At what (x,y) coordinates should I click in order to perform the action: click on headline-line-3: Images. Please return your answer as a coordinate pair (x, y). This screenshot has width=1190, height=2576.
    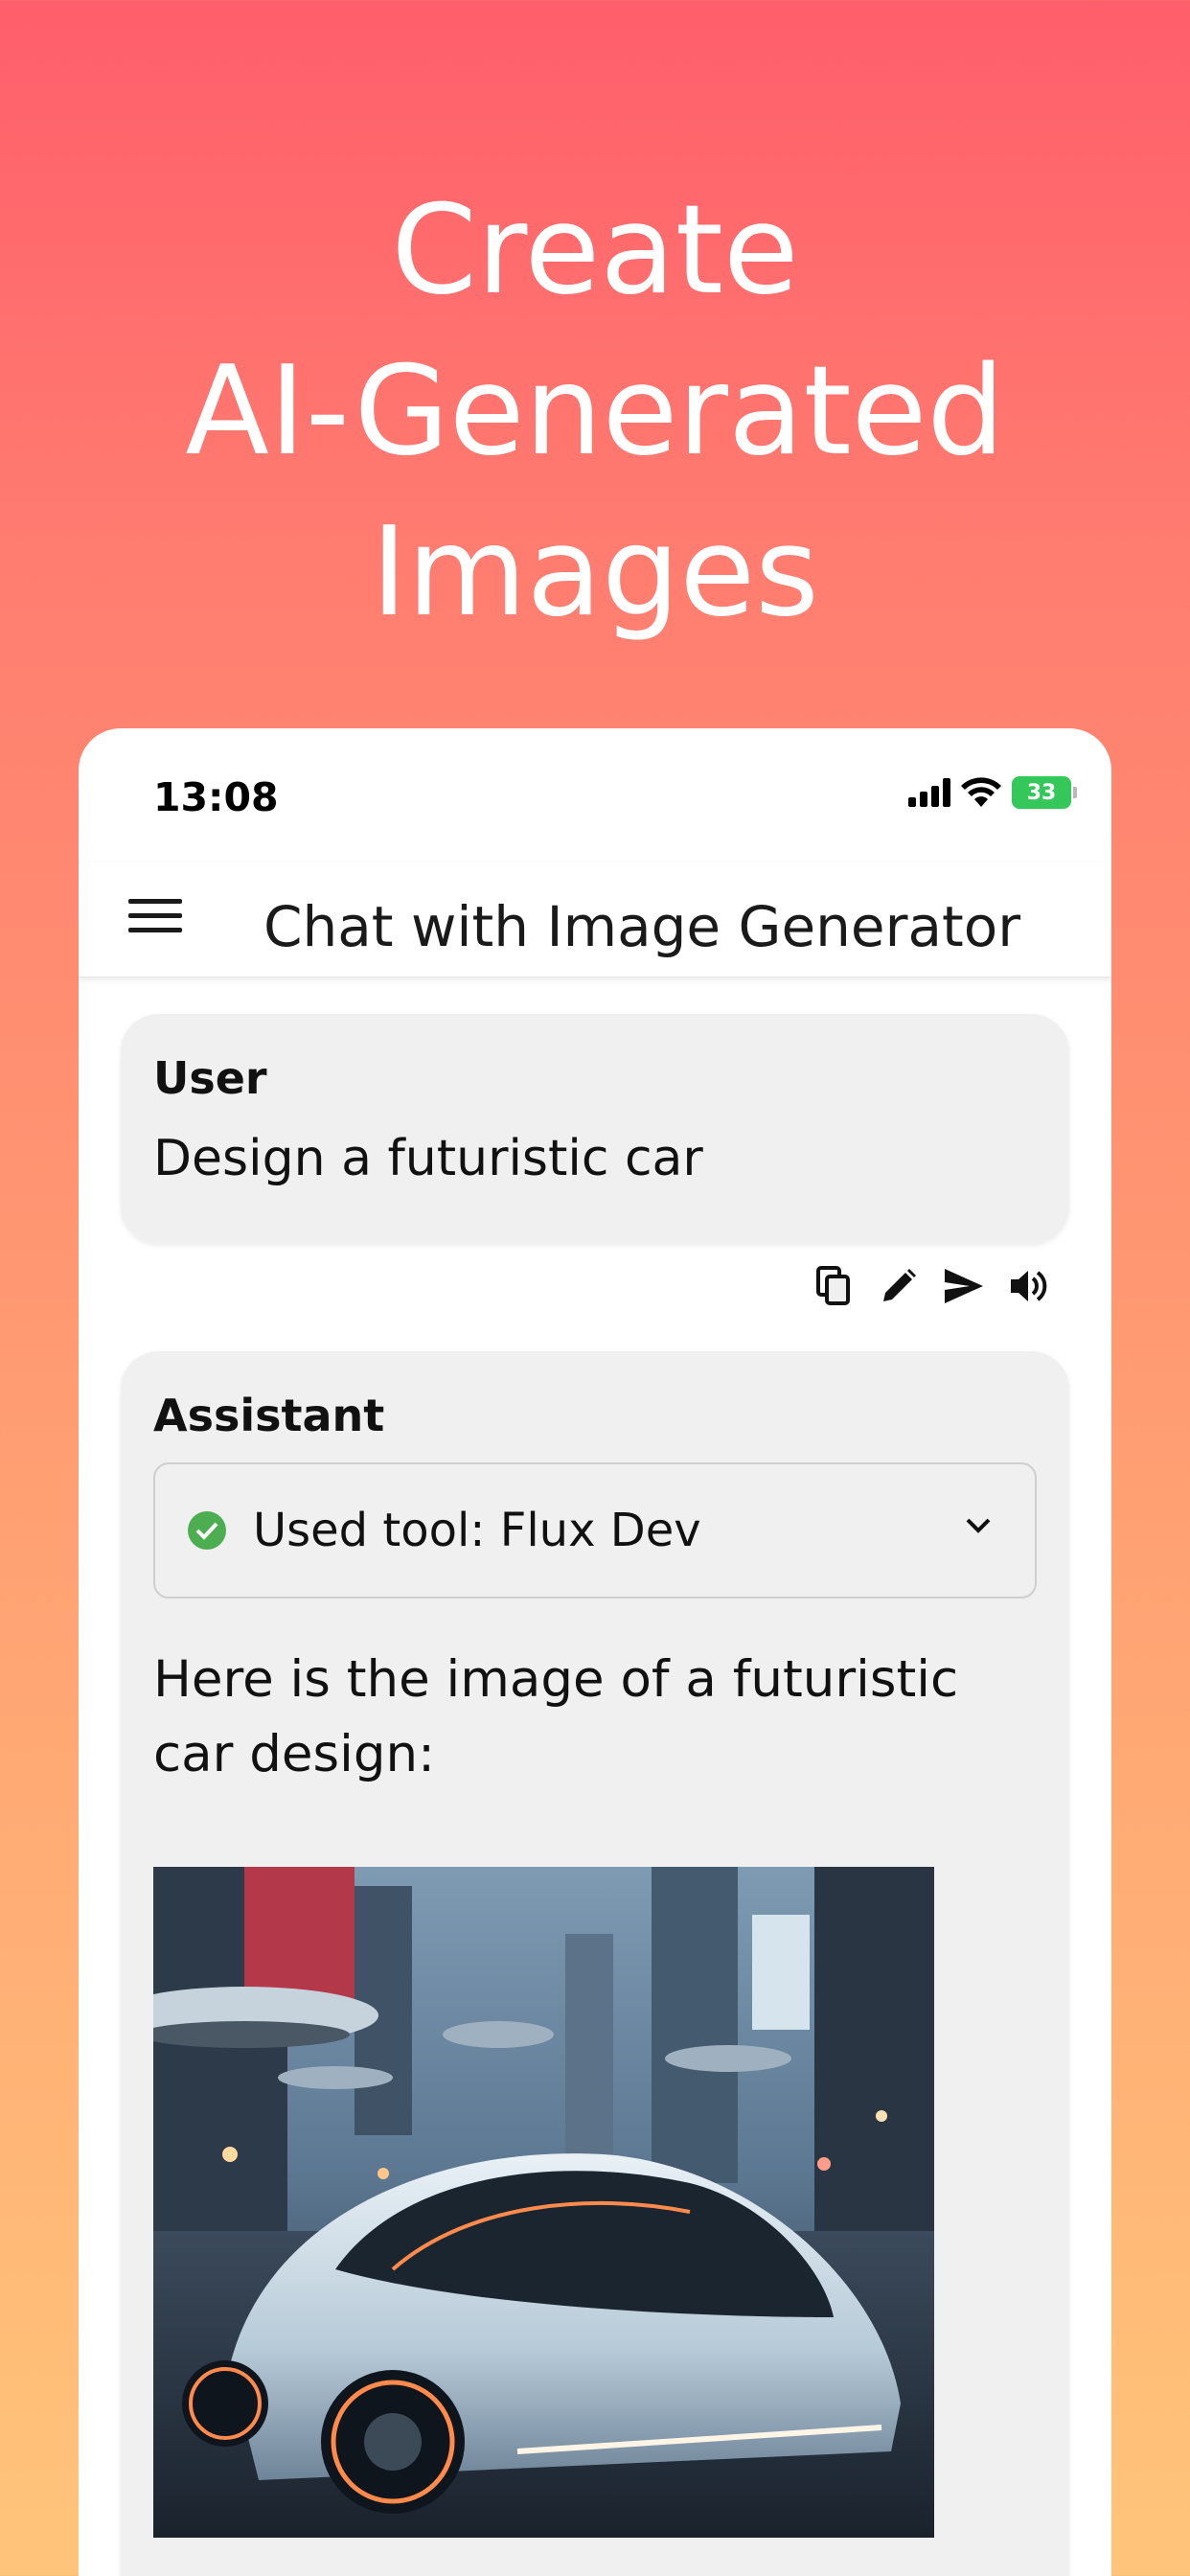
    Looking at the image, I should click on (595, 572).